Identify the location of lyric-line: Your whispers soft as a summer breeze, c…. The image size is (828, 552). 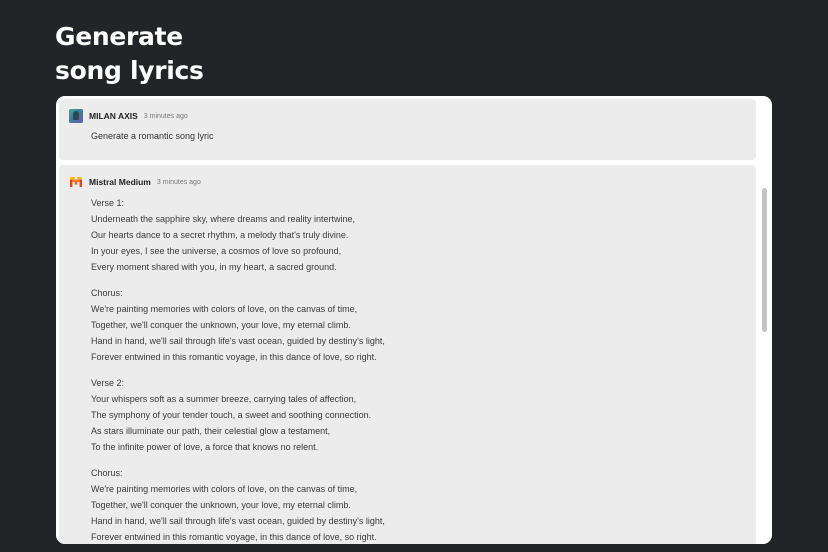
(224, 399).